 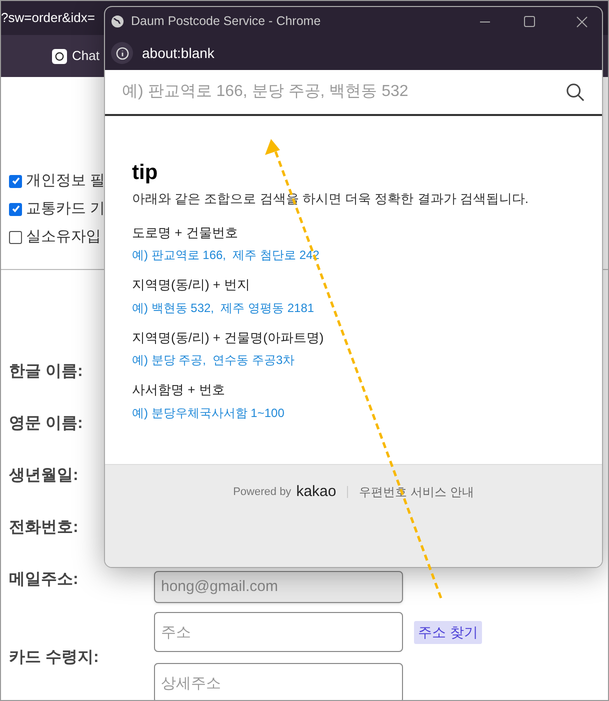 What do you see at coordinates (448, 632) in the screenshot?
I see `find-address-button: 주소 찾기` at bounding box center [448, 632].